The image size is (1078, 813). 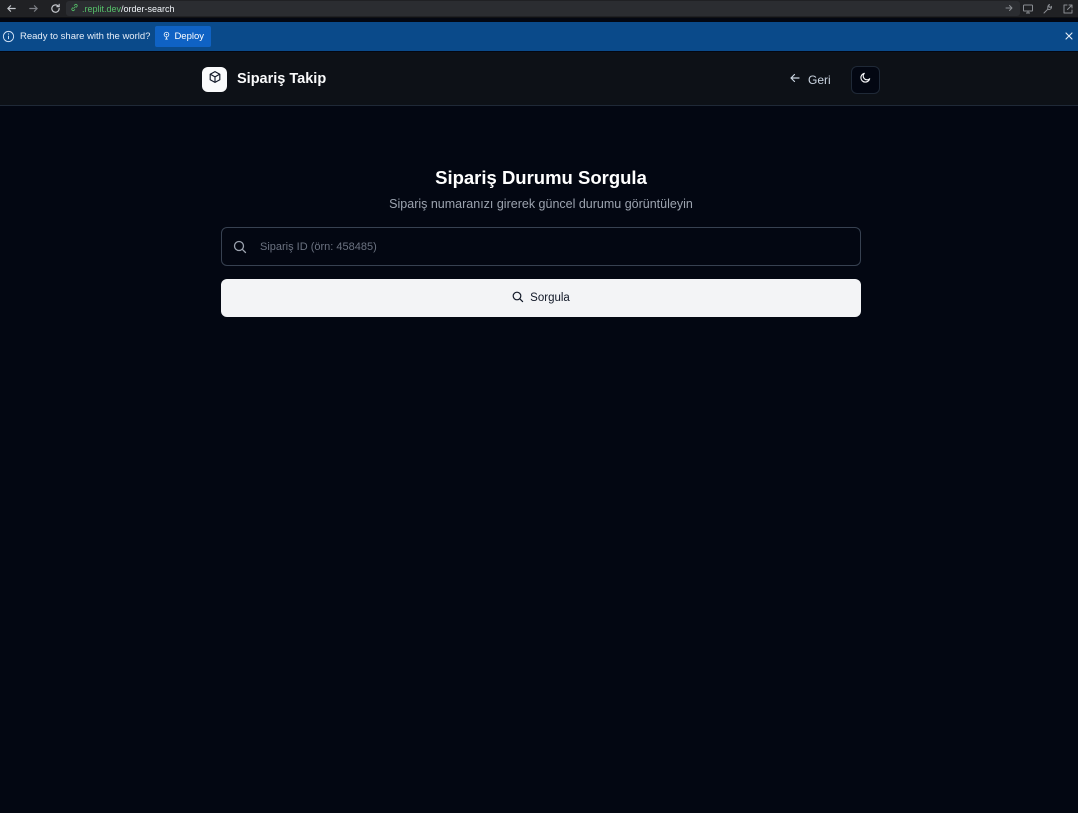 I want to click on close-icon, so click(x=1069, y=37).